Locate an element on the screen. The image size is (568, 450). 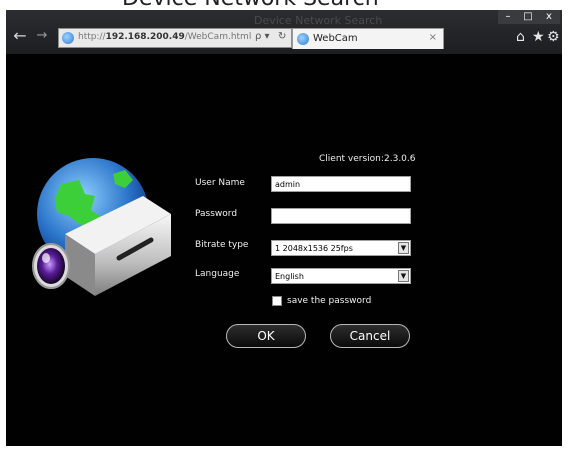
close-window-button: x is located at coordinates (549, 17).